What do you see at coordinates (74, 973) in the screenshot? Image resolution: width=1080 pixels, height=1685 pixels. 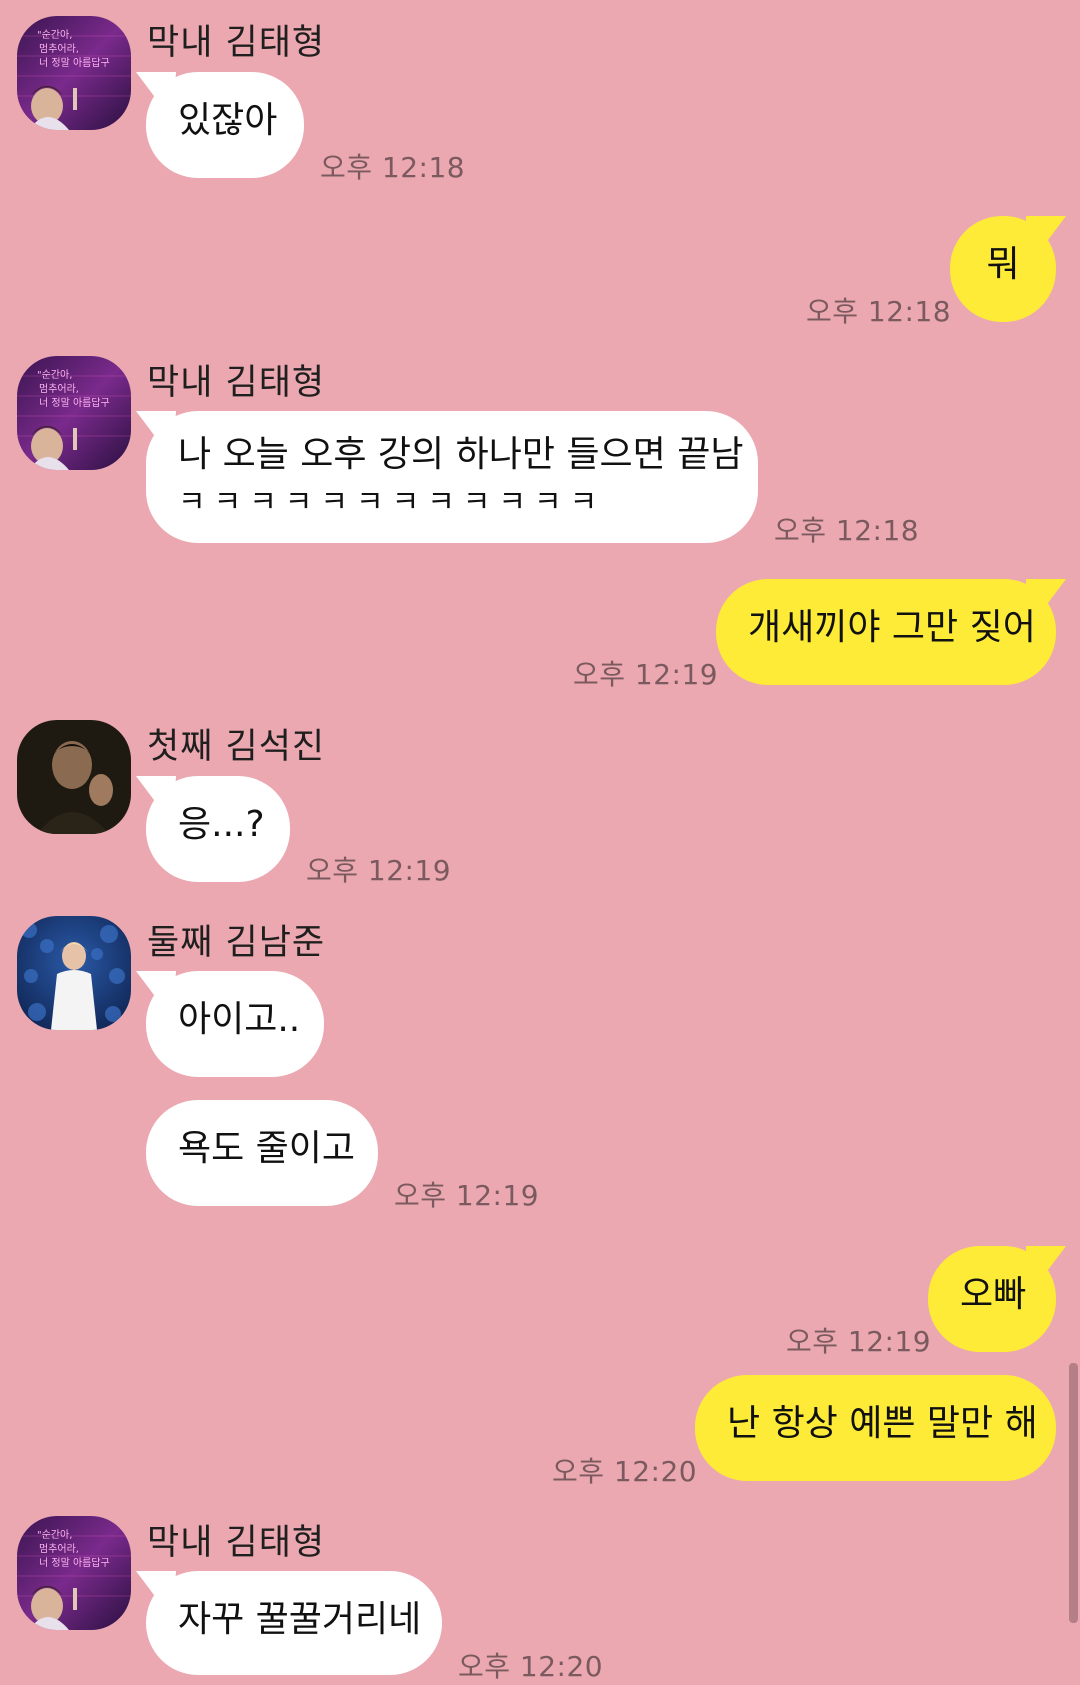 I see `avatar-namjoon` at bounding box center [74, 973].